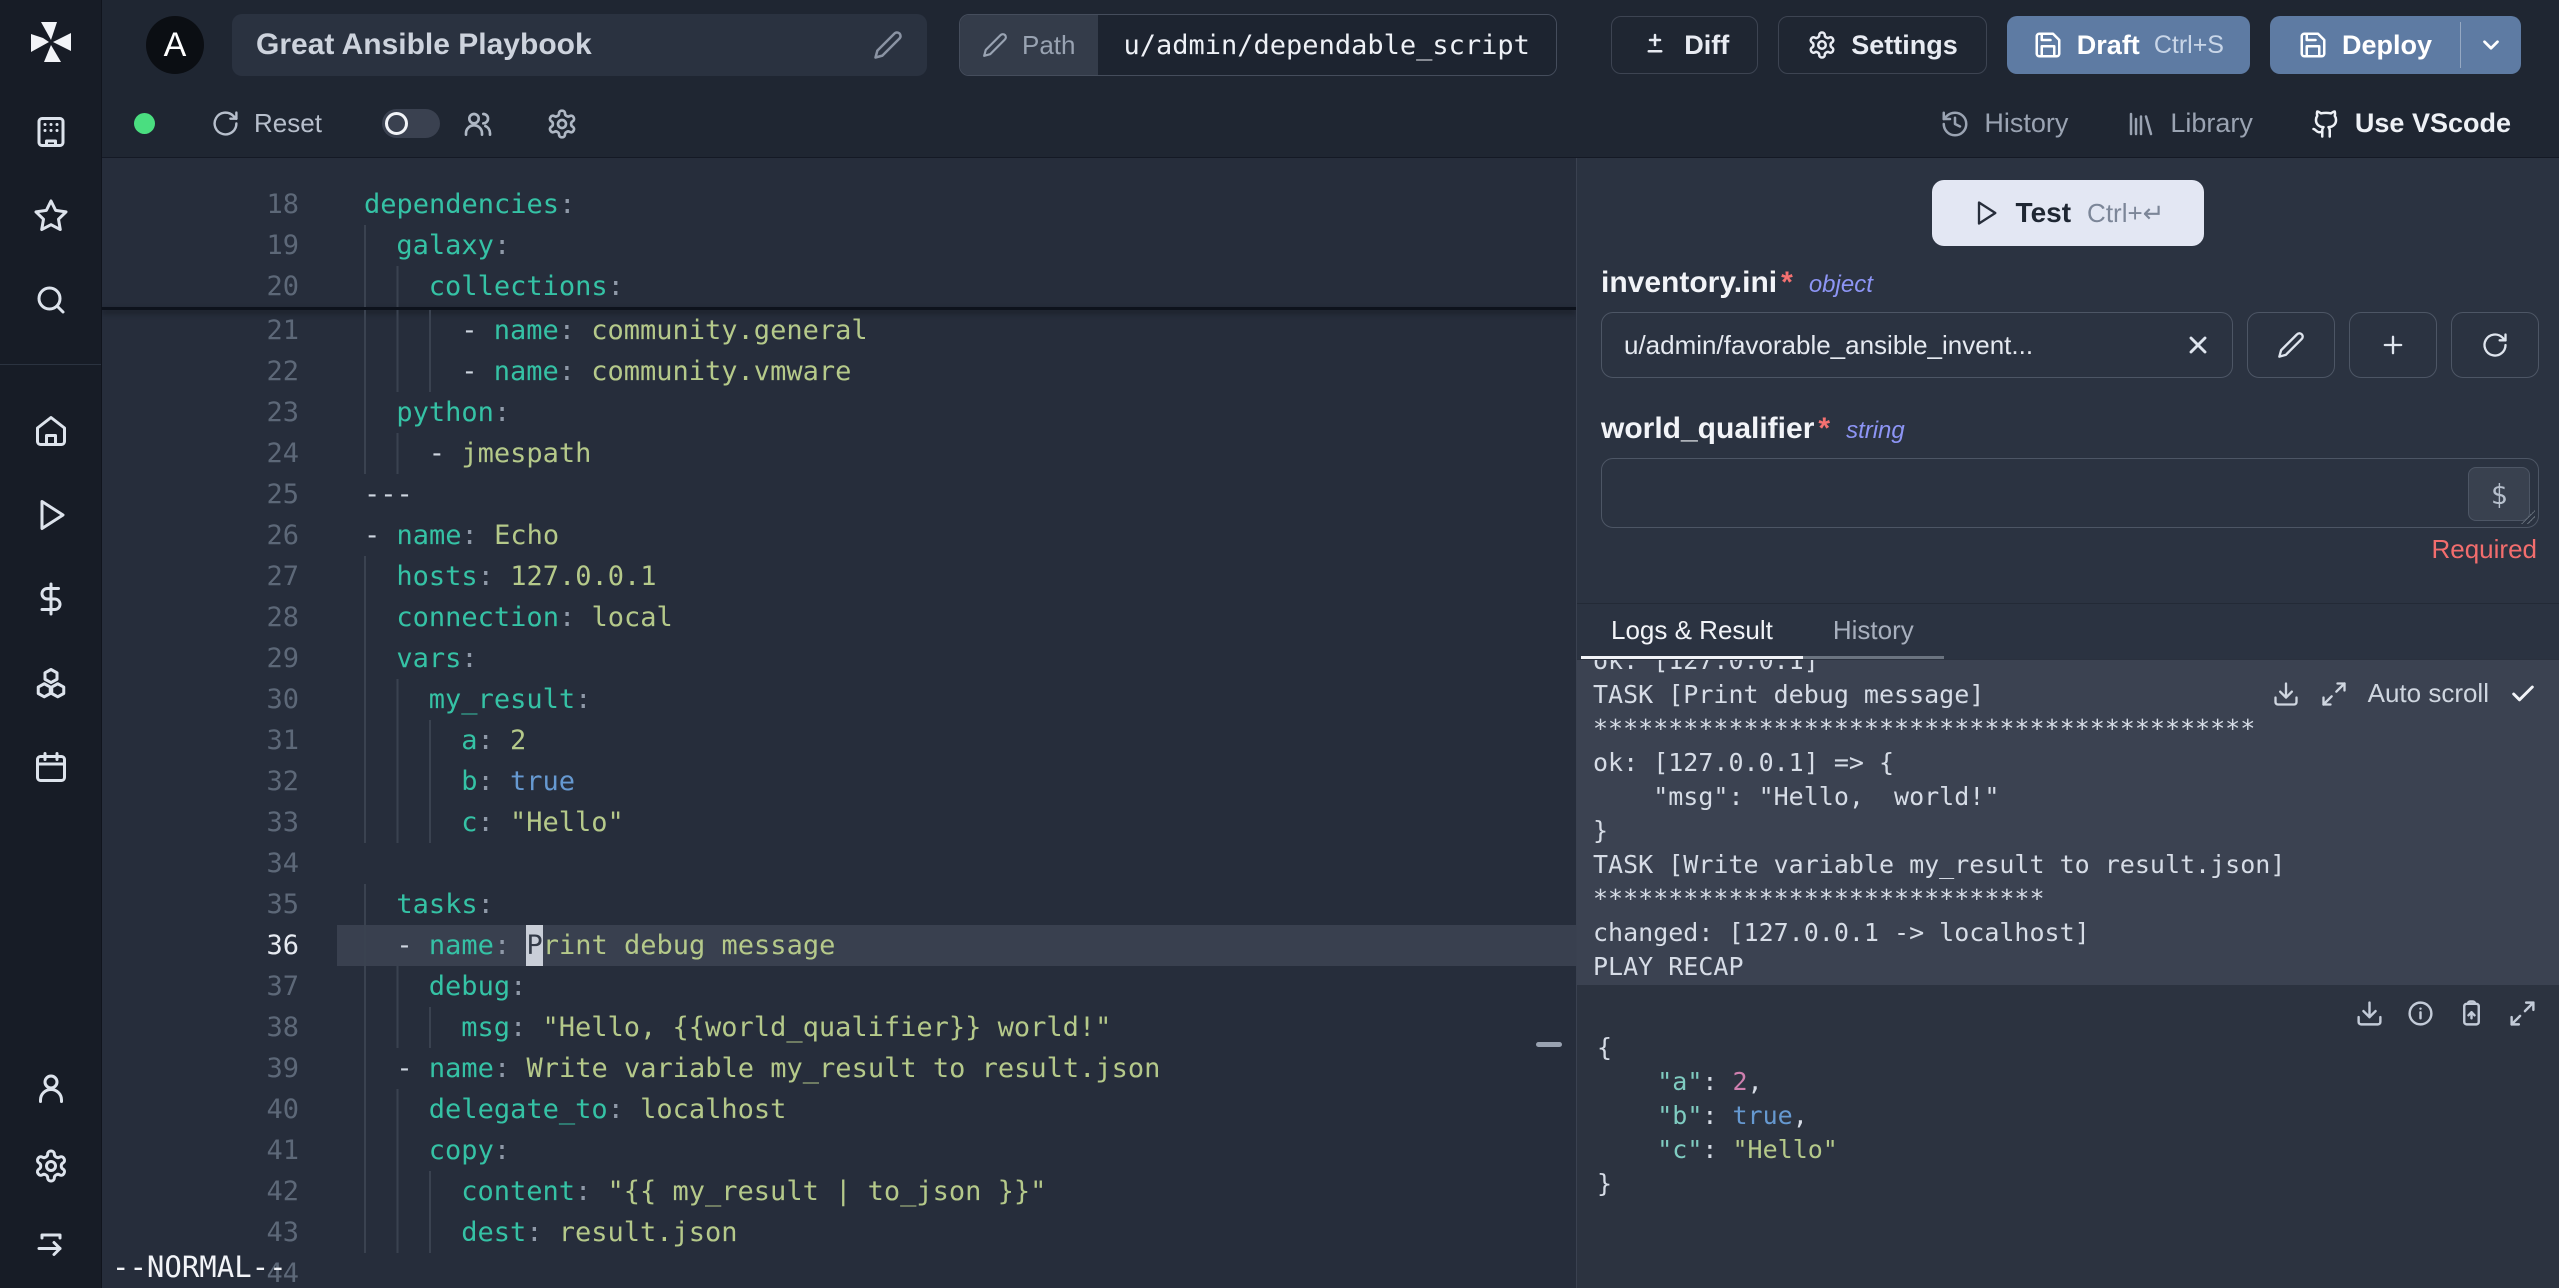 This screenshot has height=1288, width=2559. I want to click on code-line: 26- name: Echo, so click(839, 535).